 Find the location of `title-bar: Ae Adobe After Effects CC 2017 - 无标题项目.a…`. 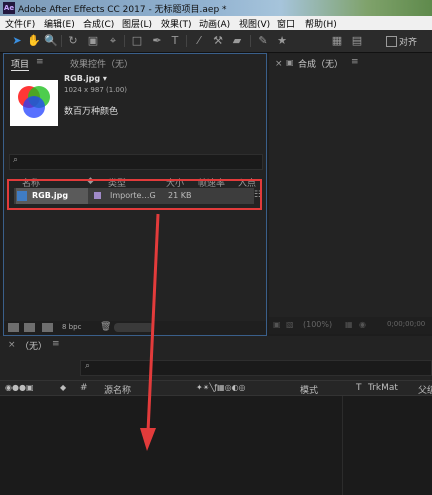

title-bar: Ae Adobe After Effects CC 2017 - 无标题项目.a… is located at coordinates (216, 8).